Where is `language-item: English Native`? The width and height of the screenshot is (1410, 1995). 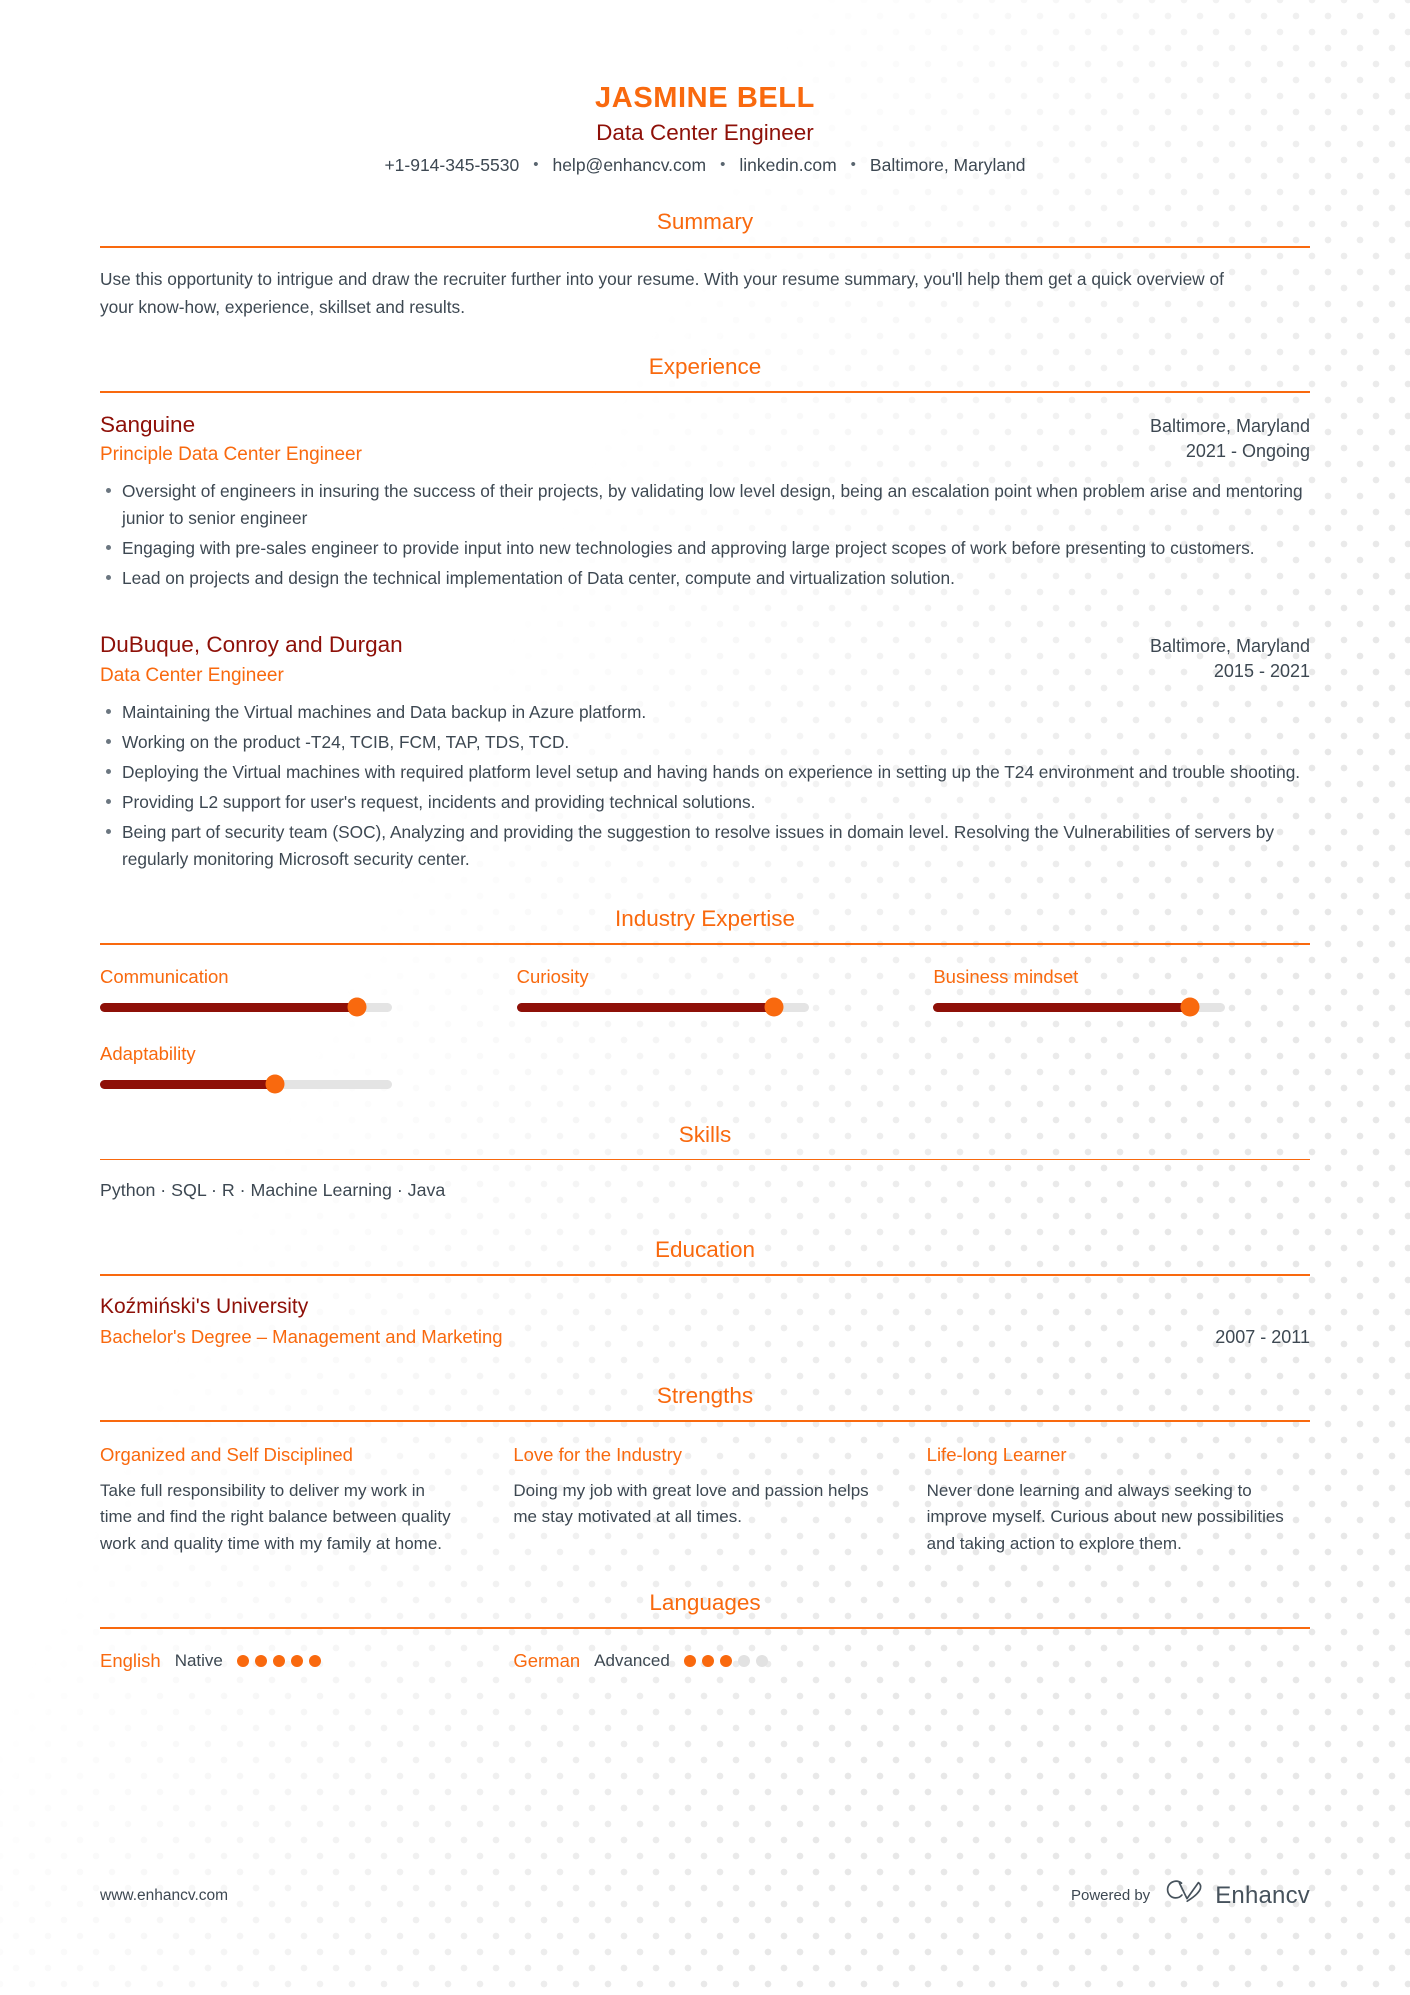
language-item: English Native is located at coordinates (291, 1661).